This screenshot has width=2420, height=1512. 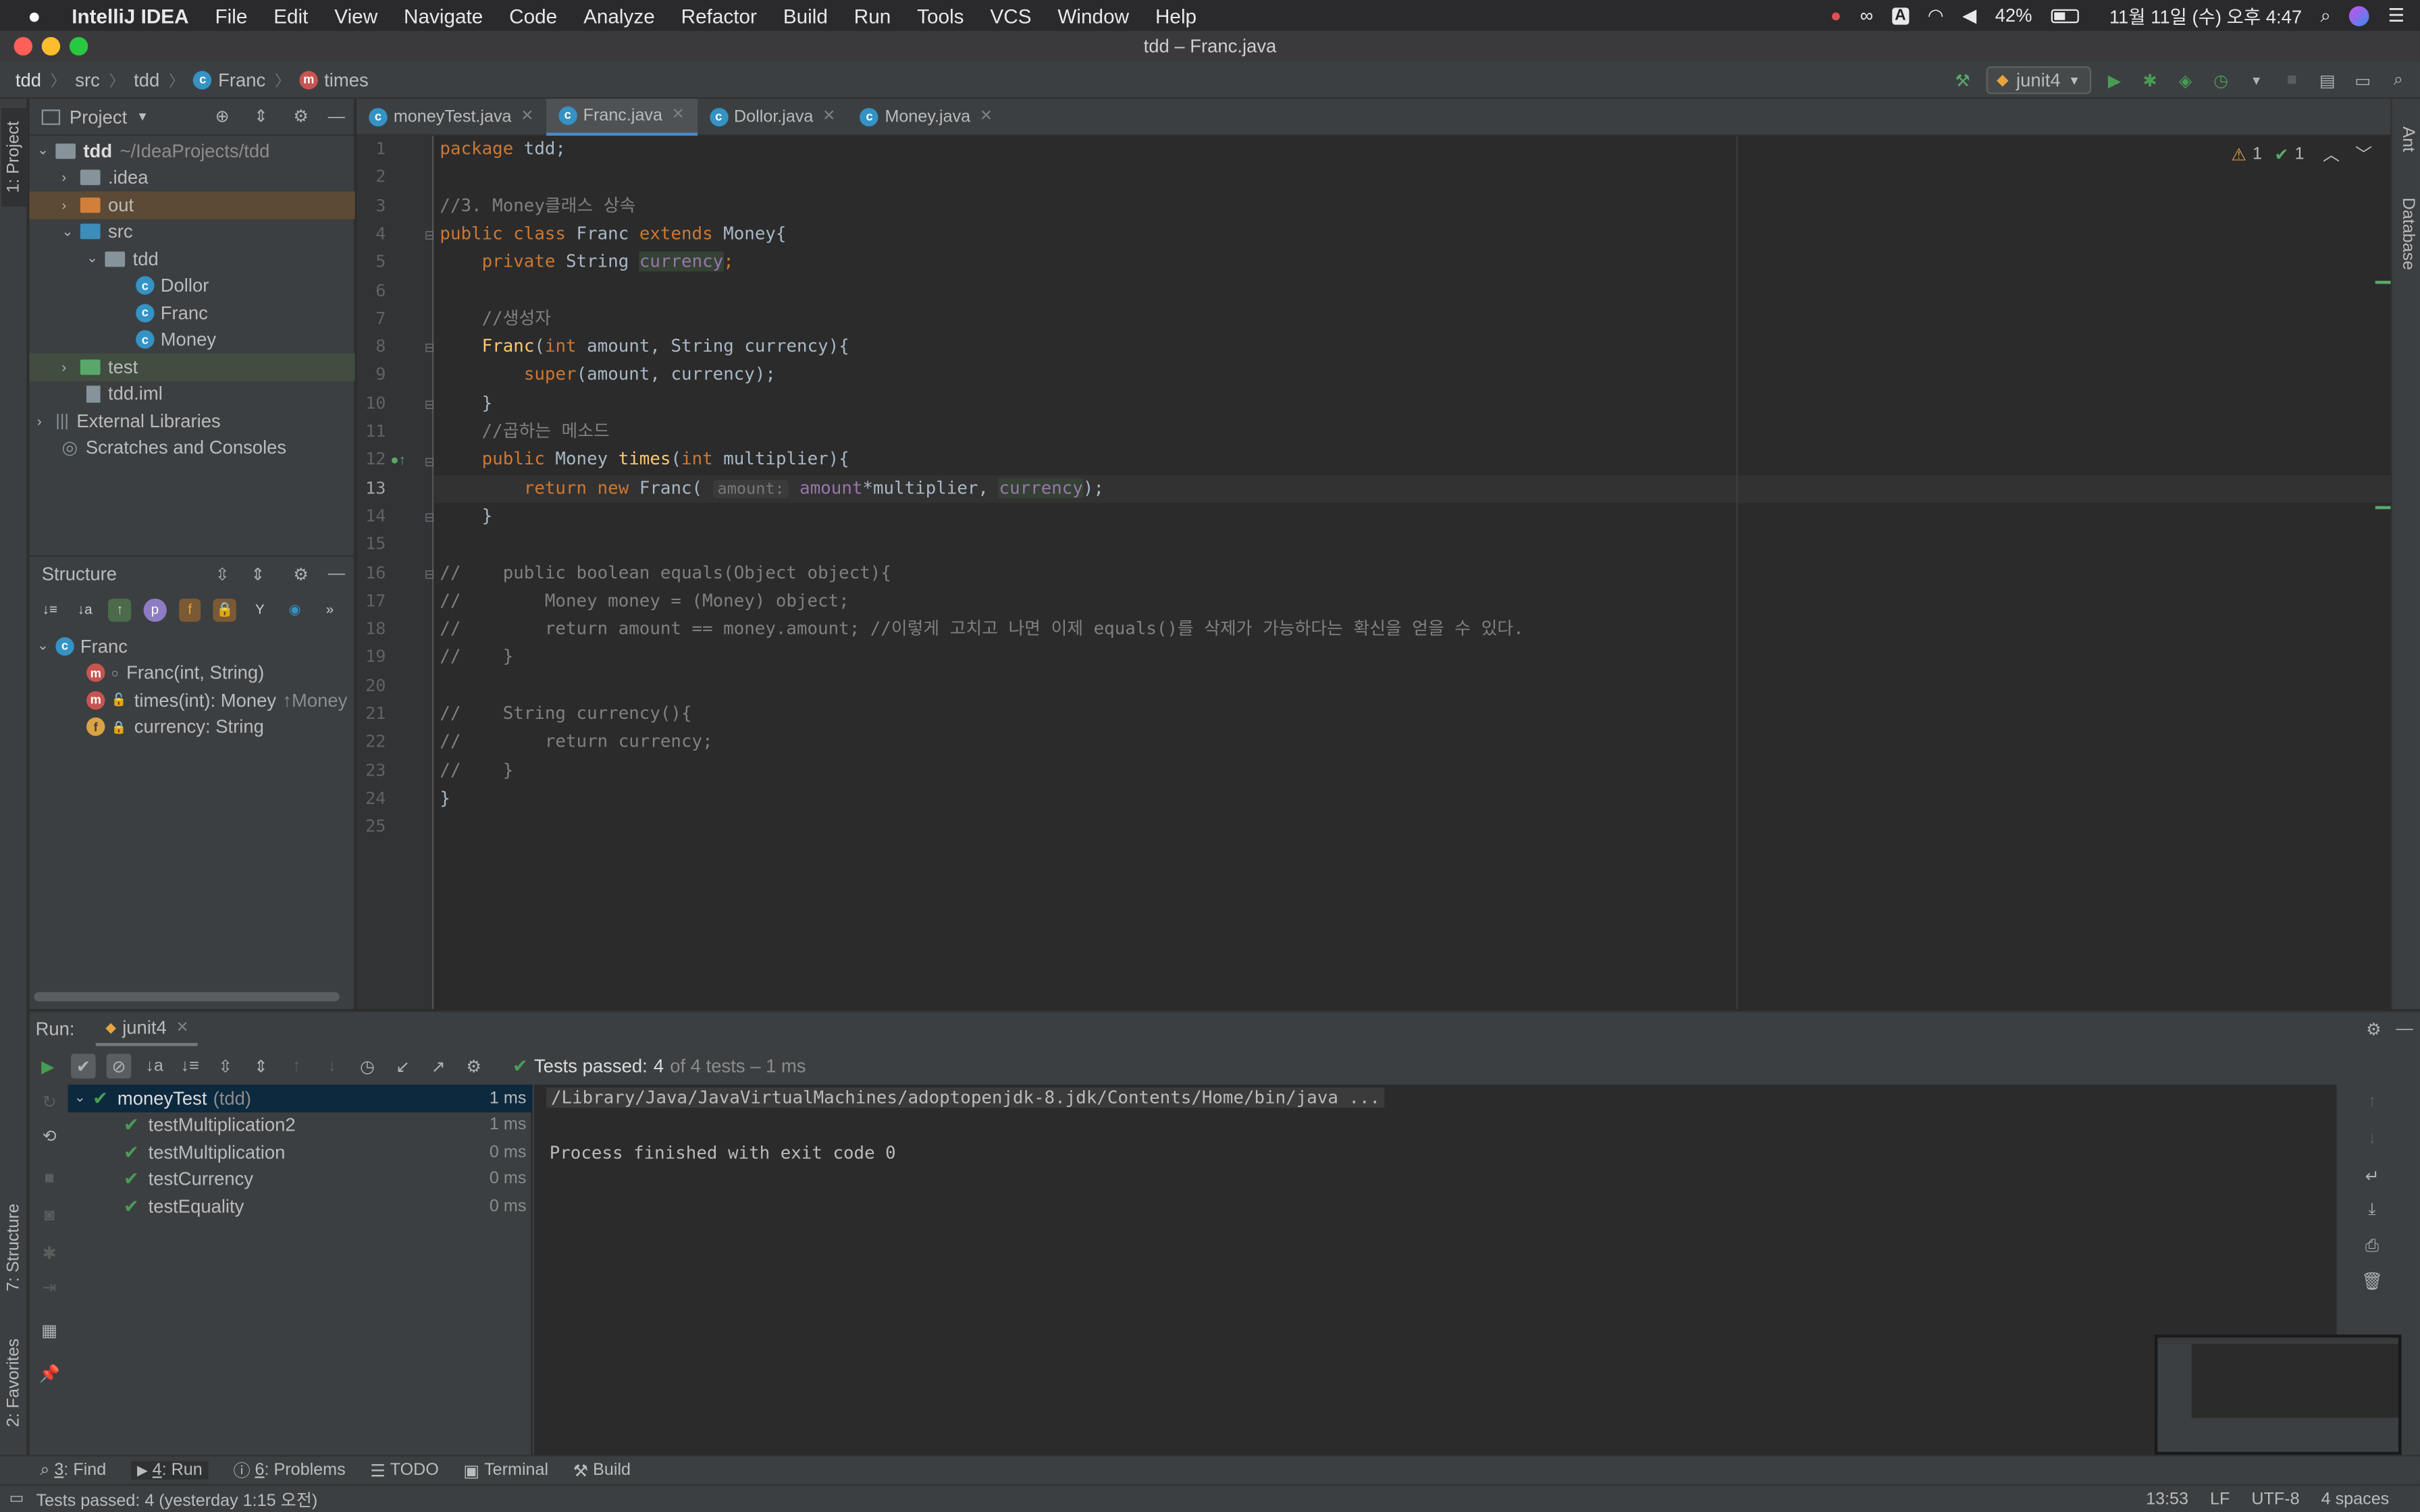 I want to click on test-row: ✔ testEquality 0 ms, so click(x=300, y=1206).